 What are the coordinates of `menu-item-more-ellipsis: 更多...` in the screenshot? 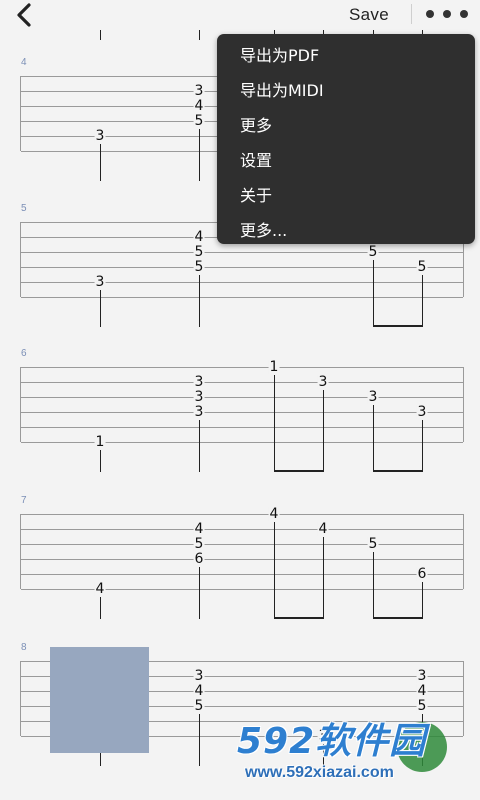 It's located at (263, 229).